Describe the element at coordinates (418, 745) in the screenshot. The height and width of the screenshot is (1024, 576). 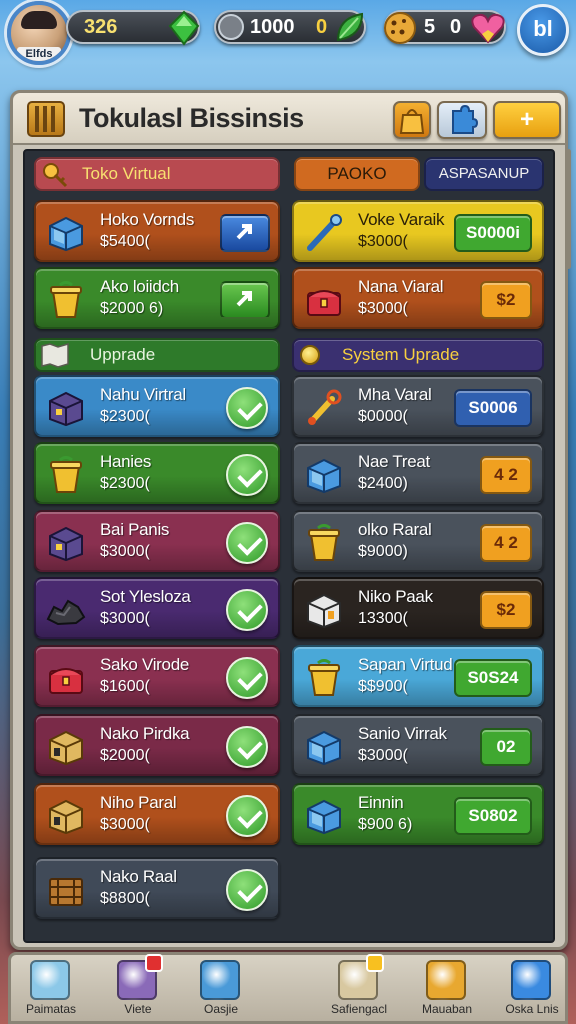
I see `right-item-card: Sanio Virrak $3000( 02` at that location.